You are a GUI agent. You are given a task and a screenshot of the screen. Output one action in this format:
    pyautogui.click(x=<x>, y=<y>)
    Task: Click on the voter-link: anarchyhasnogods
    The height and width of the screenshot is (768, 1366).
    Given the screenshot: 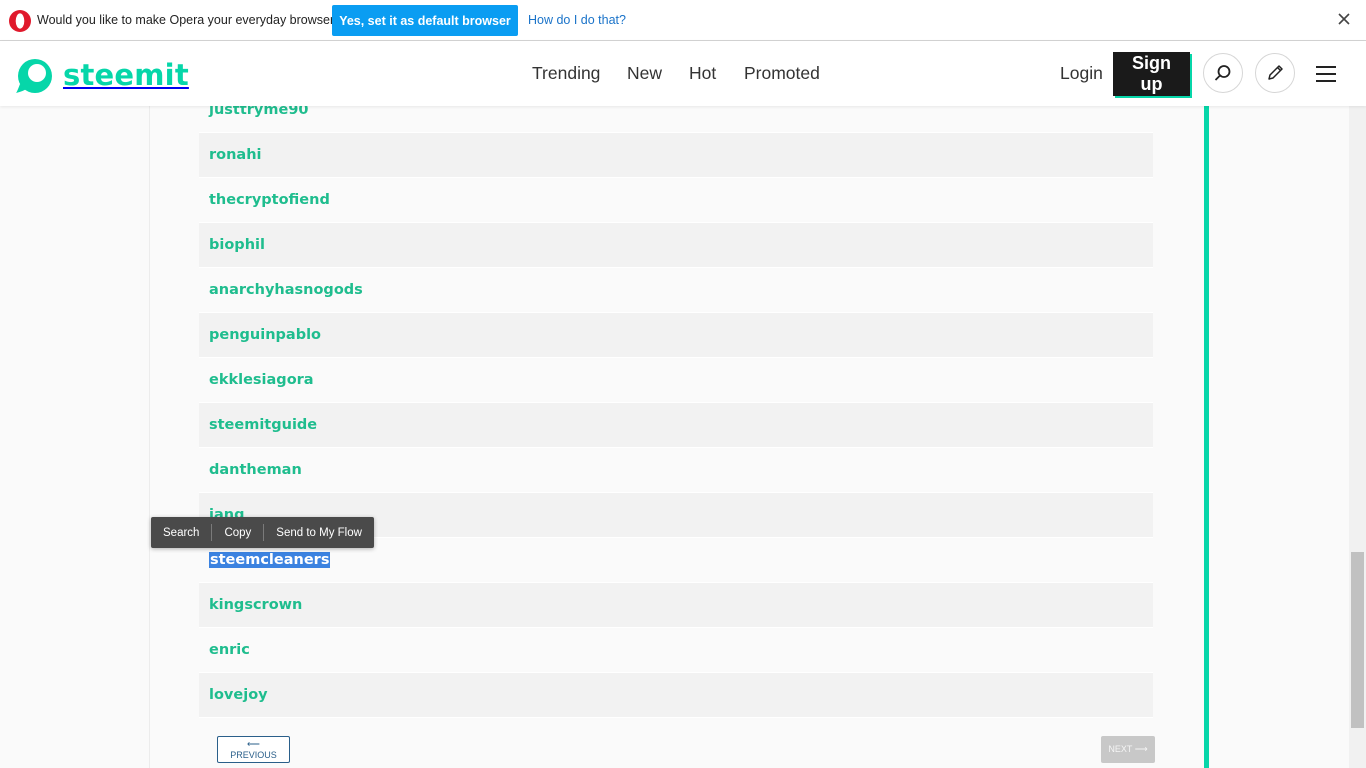 What is the action you would take?
    pyautogui.click(x=286, y=290)
    